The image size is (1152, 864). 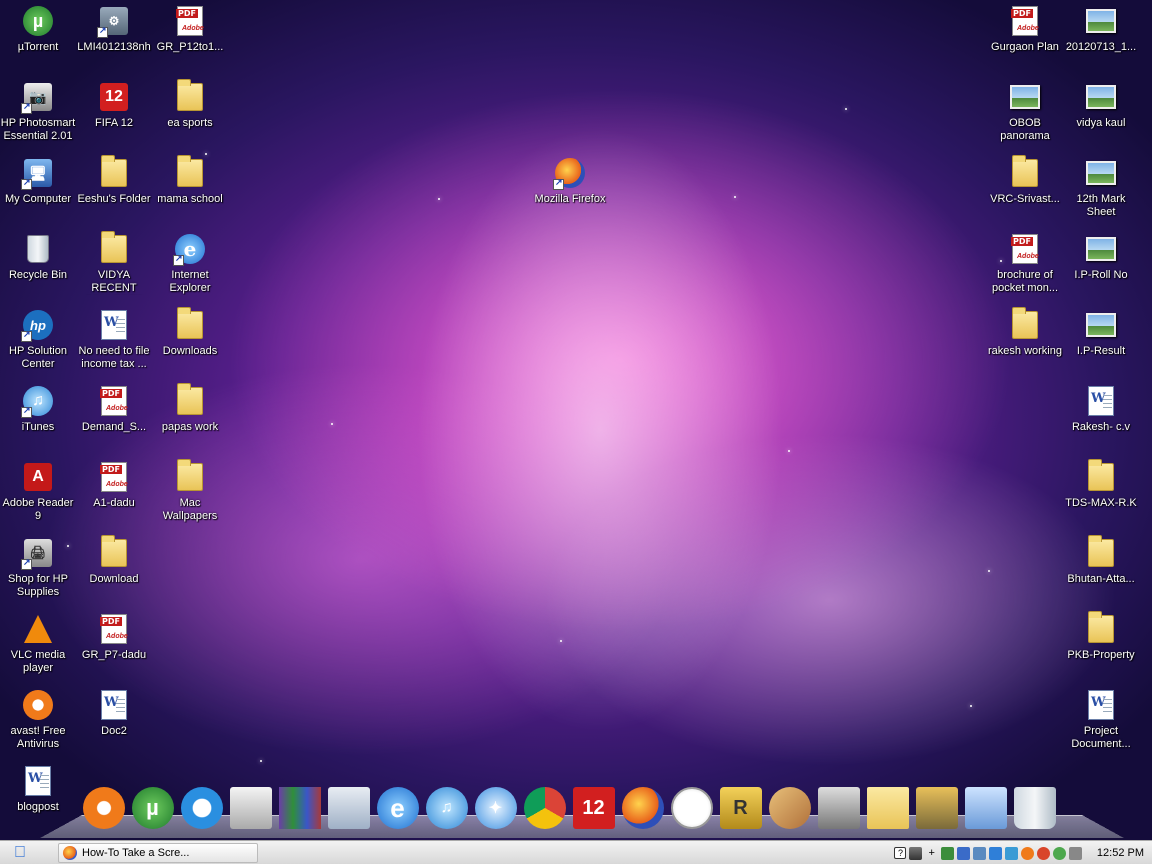 I want to click on desktop-icon-a1-dadu: PDF Adobe A1-dadu, so click(x=114, y=494).